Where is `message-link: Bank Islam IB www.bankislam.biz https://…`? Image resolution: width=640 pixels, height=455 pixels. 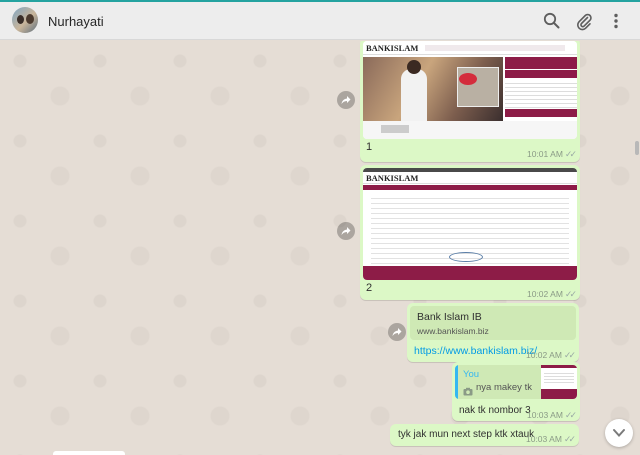
message-link: Bank Islam IB www.bankislam.biz https://… is located at coordinates (493, 332).